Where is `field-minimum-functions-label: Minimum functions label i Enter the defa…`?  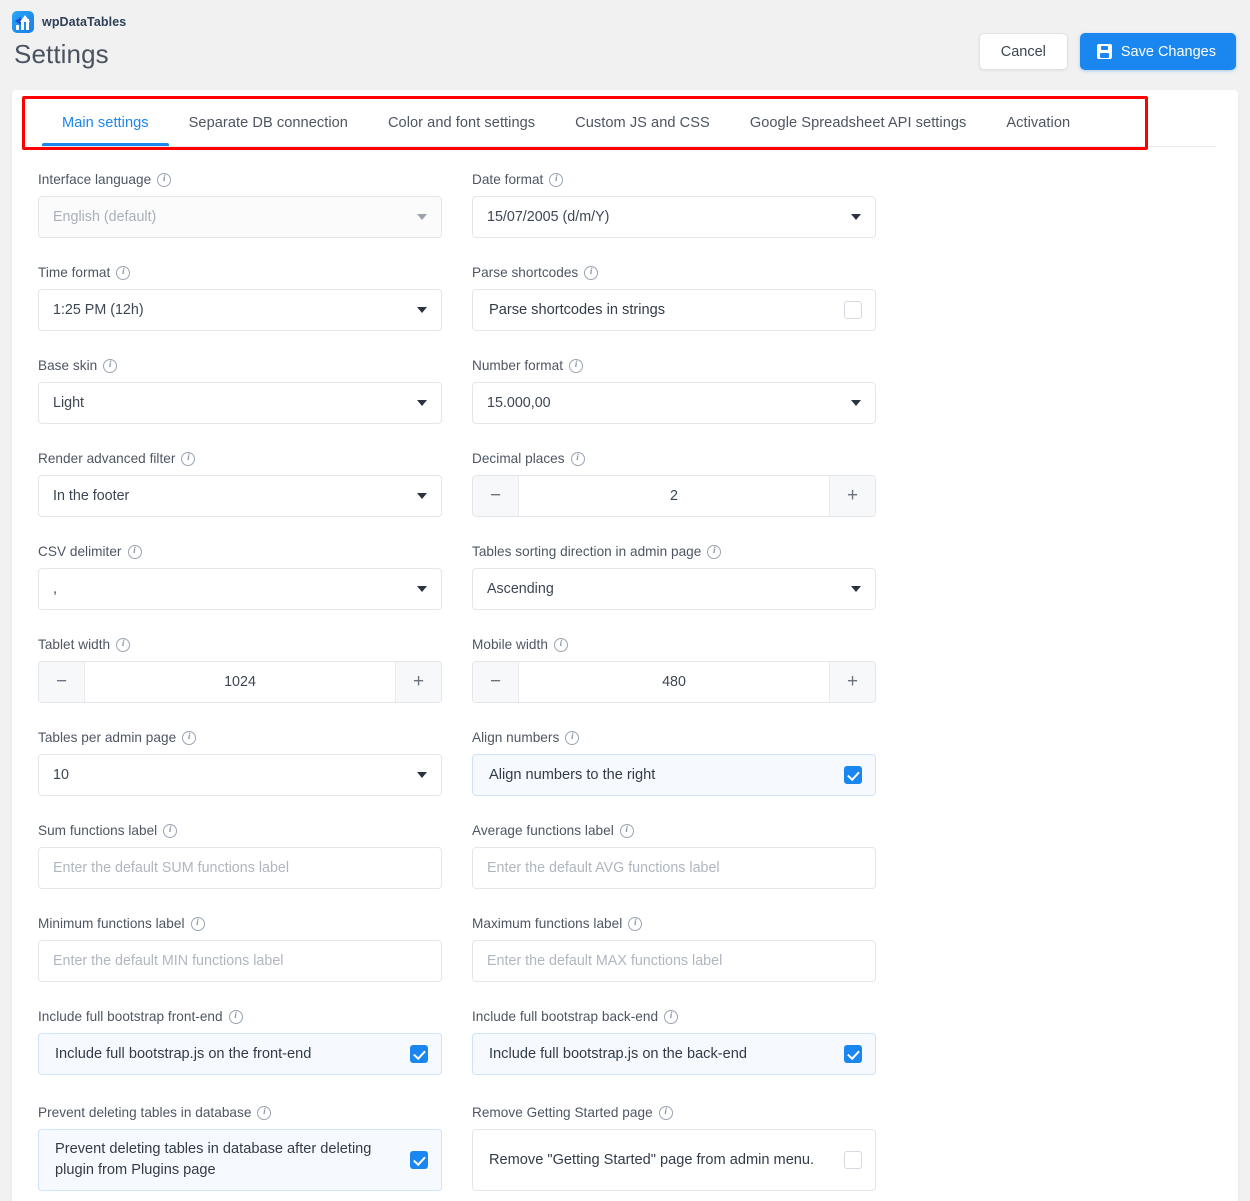 field-minimum-functions-label: Minimum functions label i Enter the defa… is located at coordinates (240, 962).